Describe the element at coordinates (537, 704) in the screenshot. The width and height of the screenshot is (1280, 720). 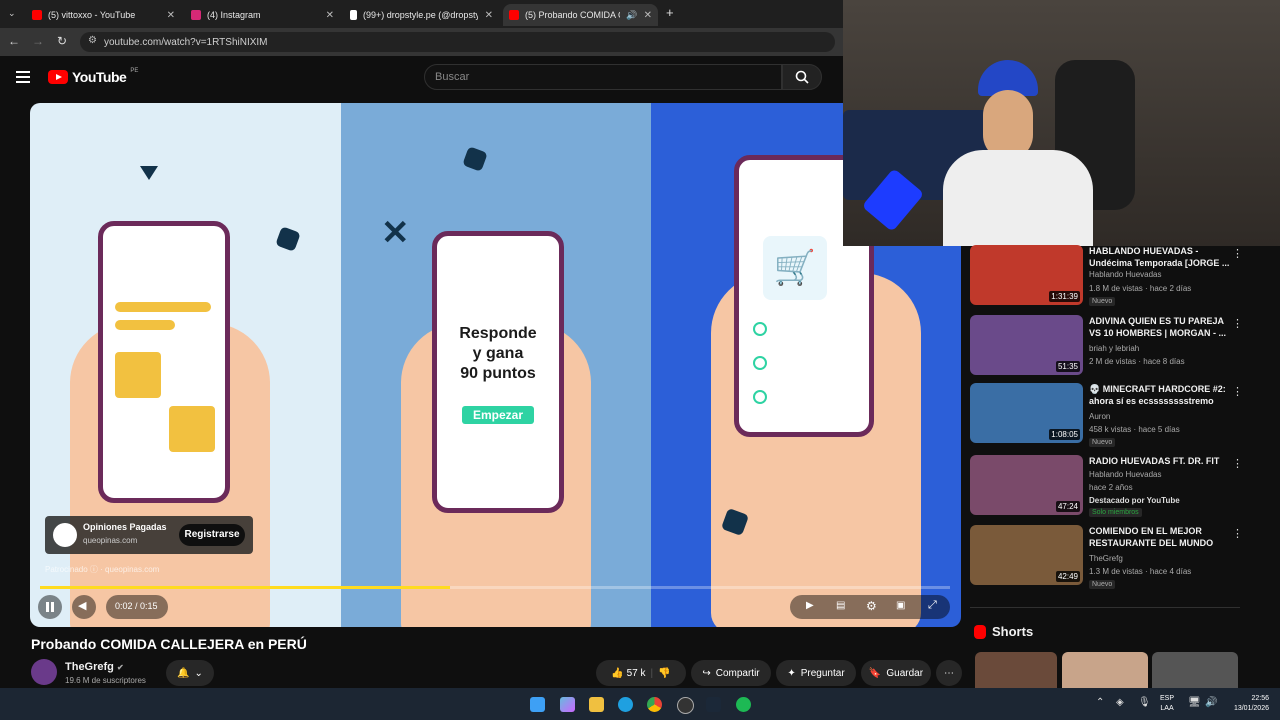
I see `start-icon` at that location.